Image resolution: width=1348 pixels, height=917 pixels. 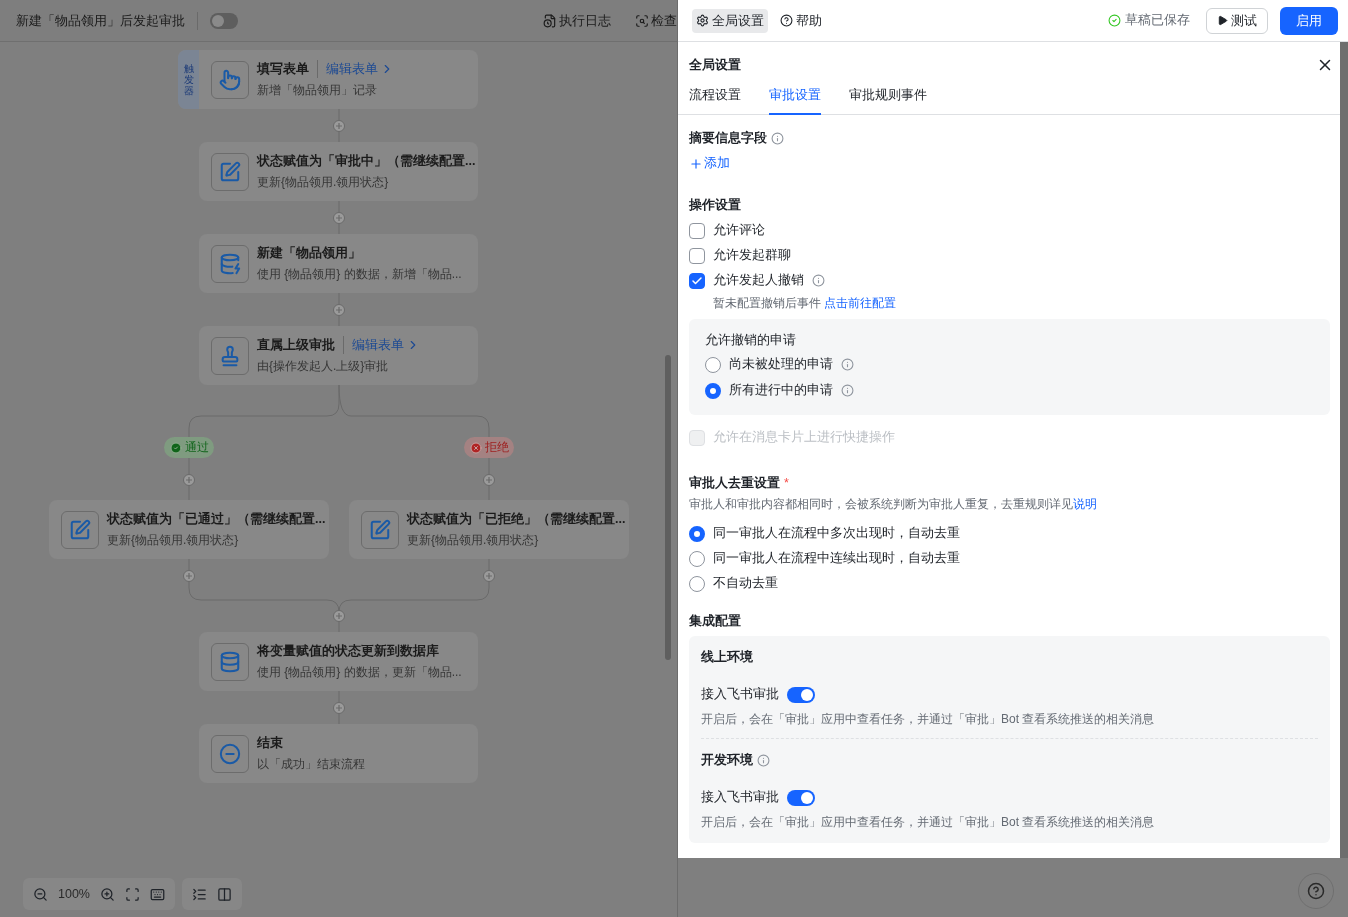 I want to click on node-title: 直属上级审批, so click(x=296, y=345).